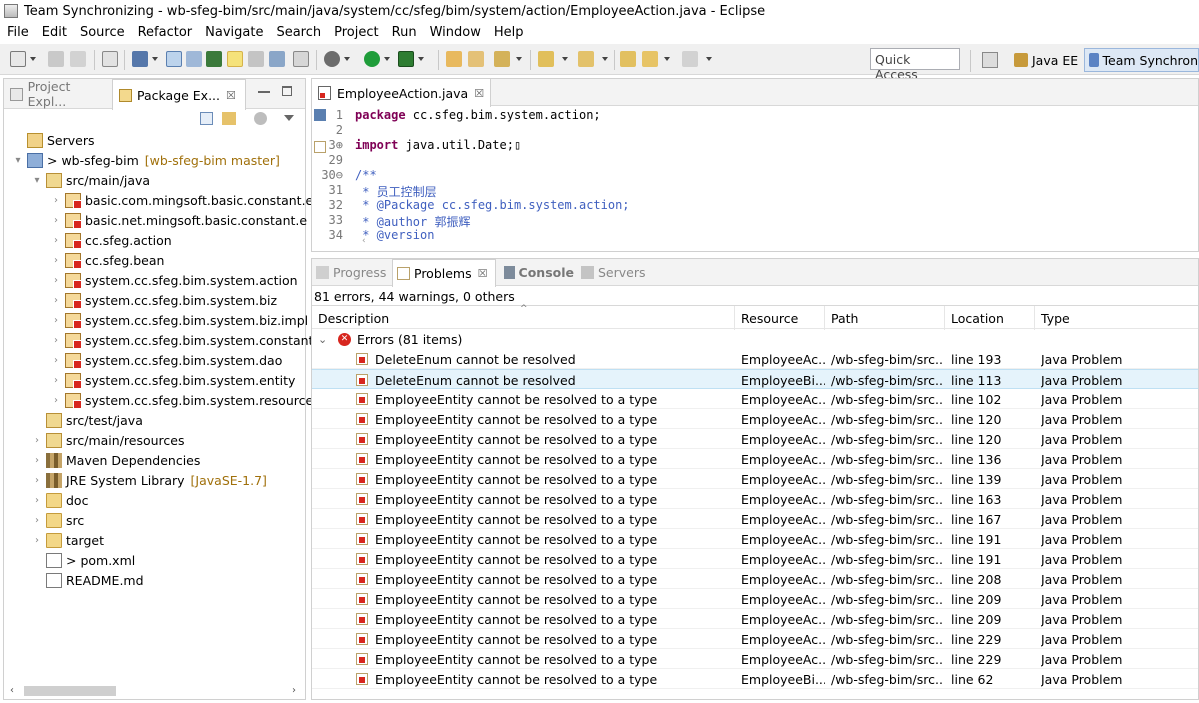 The width and height of the screenshot is (1199, 703). What do you see at coordinates (565, 59) in the screenshot?
I see `next-annotation-dropdown-icon` at bounding box center [565, 59].